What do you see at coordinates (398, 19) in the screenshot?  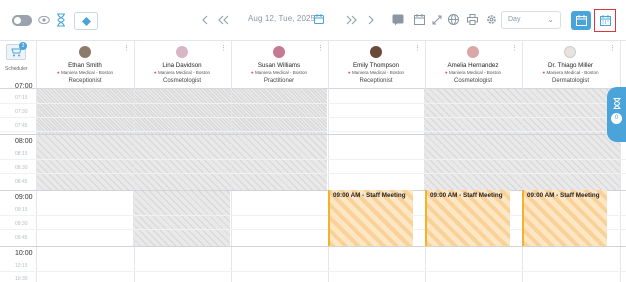 I see `sms-icon` at bounding box center [398, 19].